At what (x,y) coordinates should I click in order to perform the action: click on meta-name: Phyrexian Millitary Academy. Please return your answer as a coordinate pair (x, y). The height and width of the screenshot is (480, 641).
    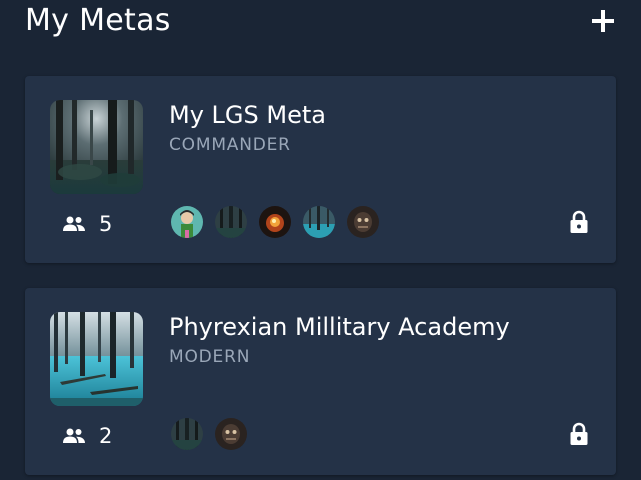
    Looking at the image, I should click on (339, 327).